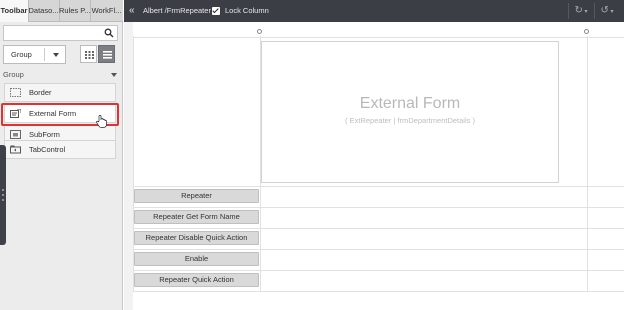 Image resolution: width=624 pixels, height=310 pixels. What do you see at coordinates (40, 92) in the screenshot?
I see `toolbox-item-label: Border` at bounding box center [40, 92].